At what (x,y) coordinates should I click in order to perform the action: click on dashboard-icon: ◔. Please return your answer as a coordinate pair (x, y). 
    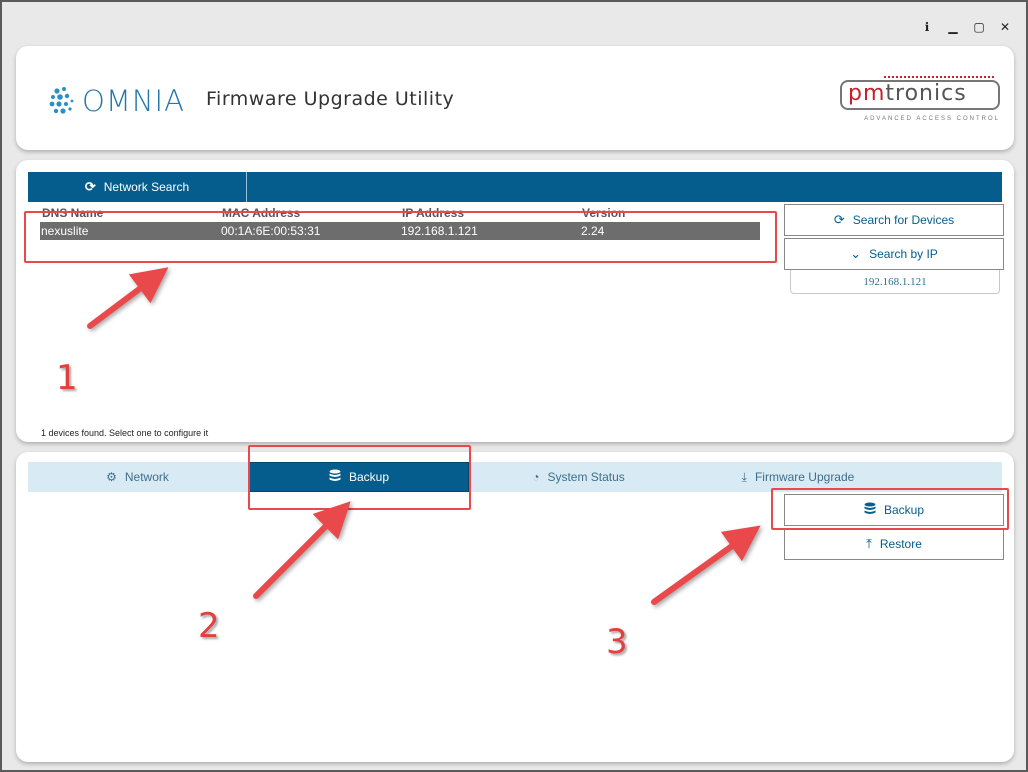
    Looking at the image, I should click on (536, 477).